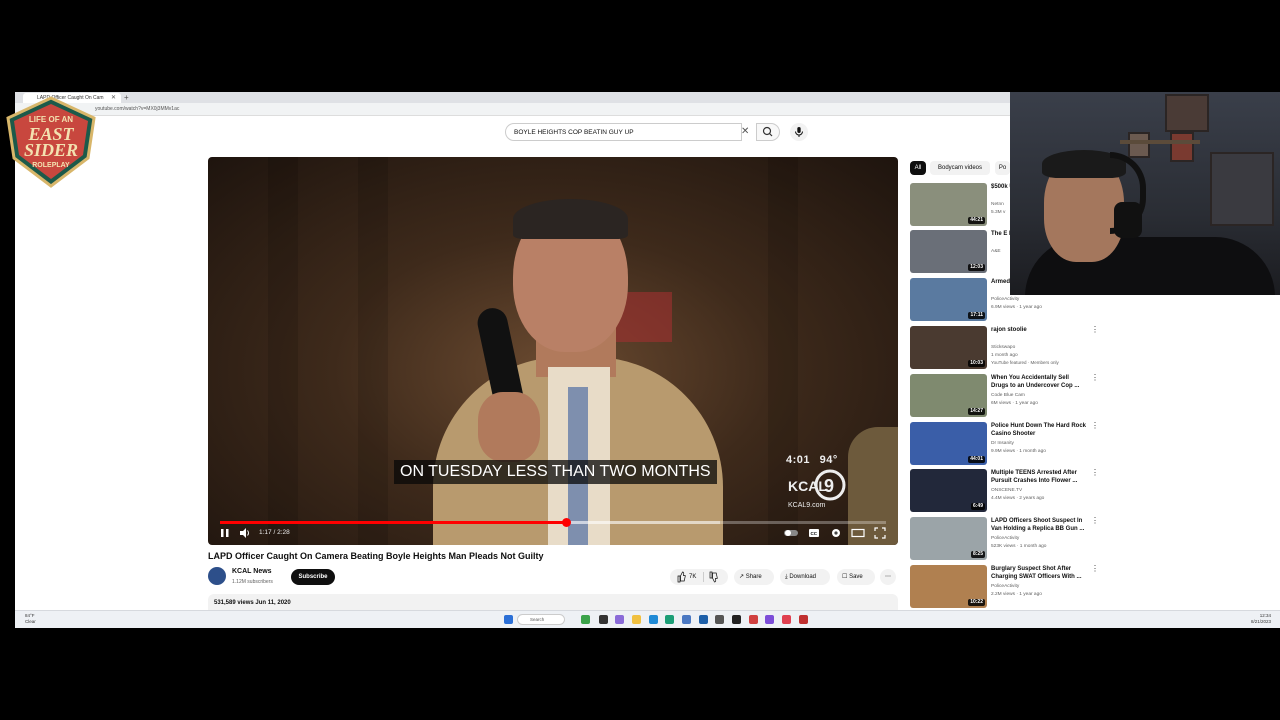 The height and width of the screenshot is (720, 1280). I want to click on voice-search-button, so click(799, 132).